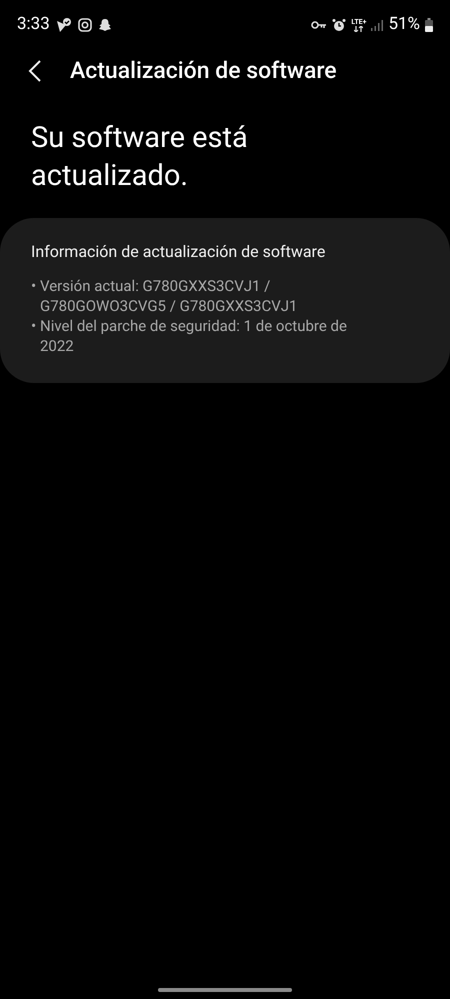  I want to click on check-badge-icon, so click(64, 25).